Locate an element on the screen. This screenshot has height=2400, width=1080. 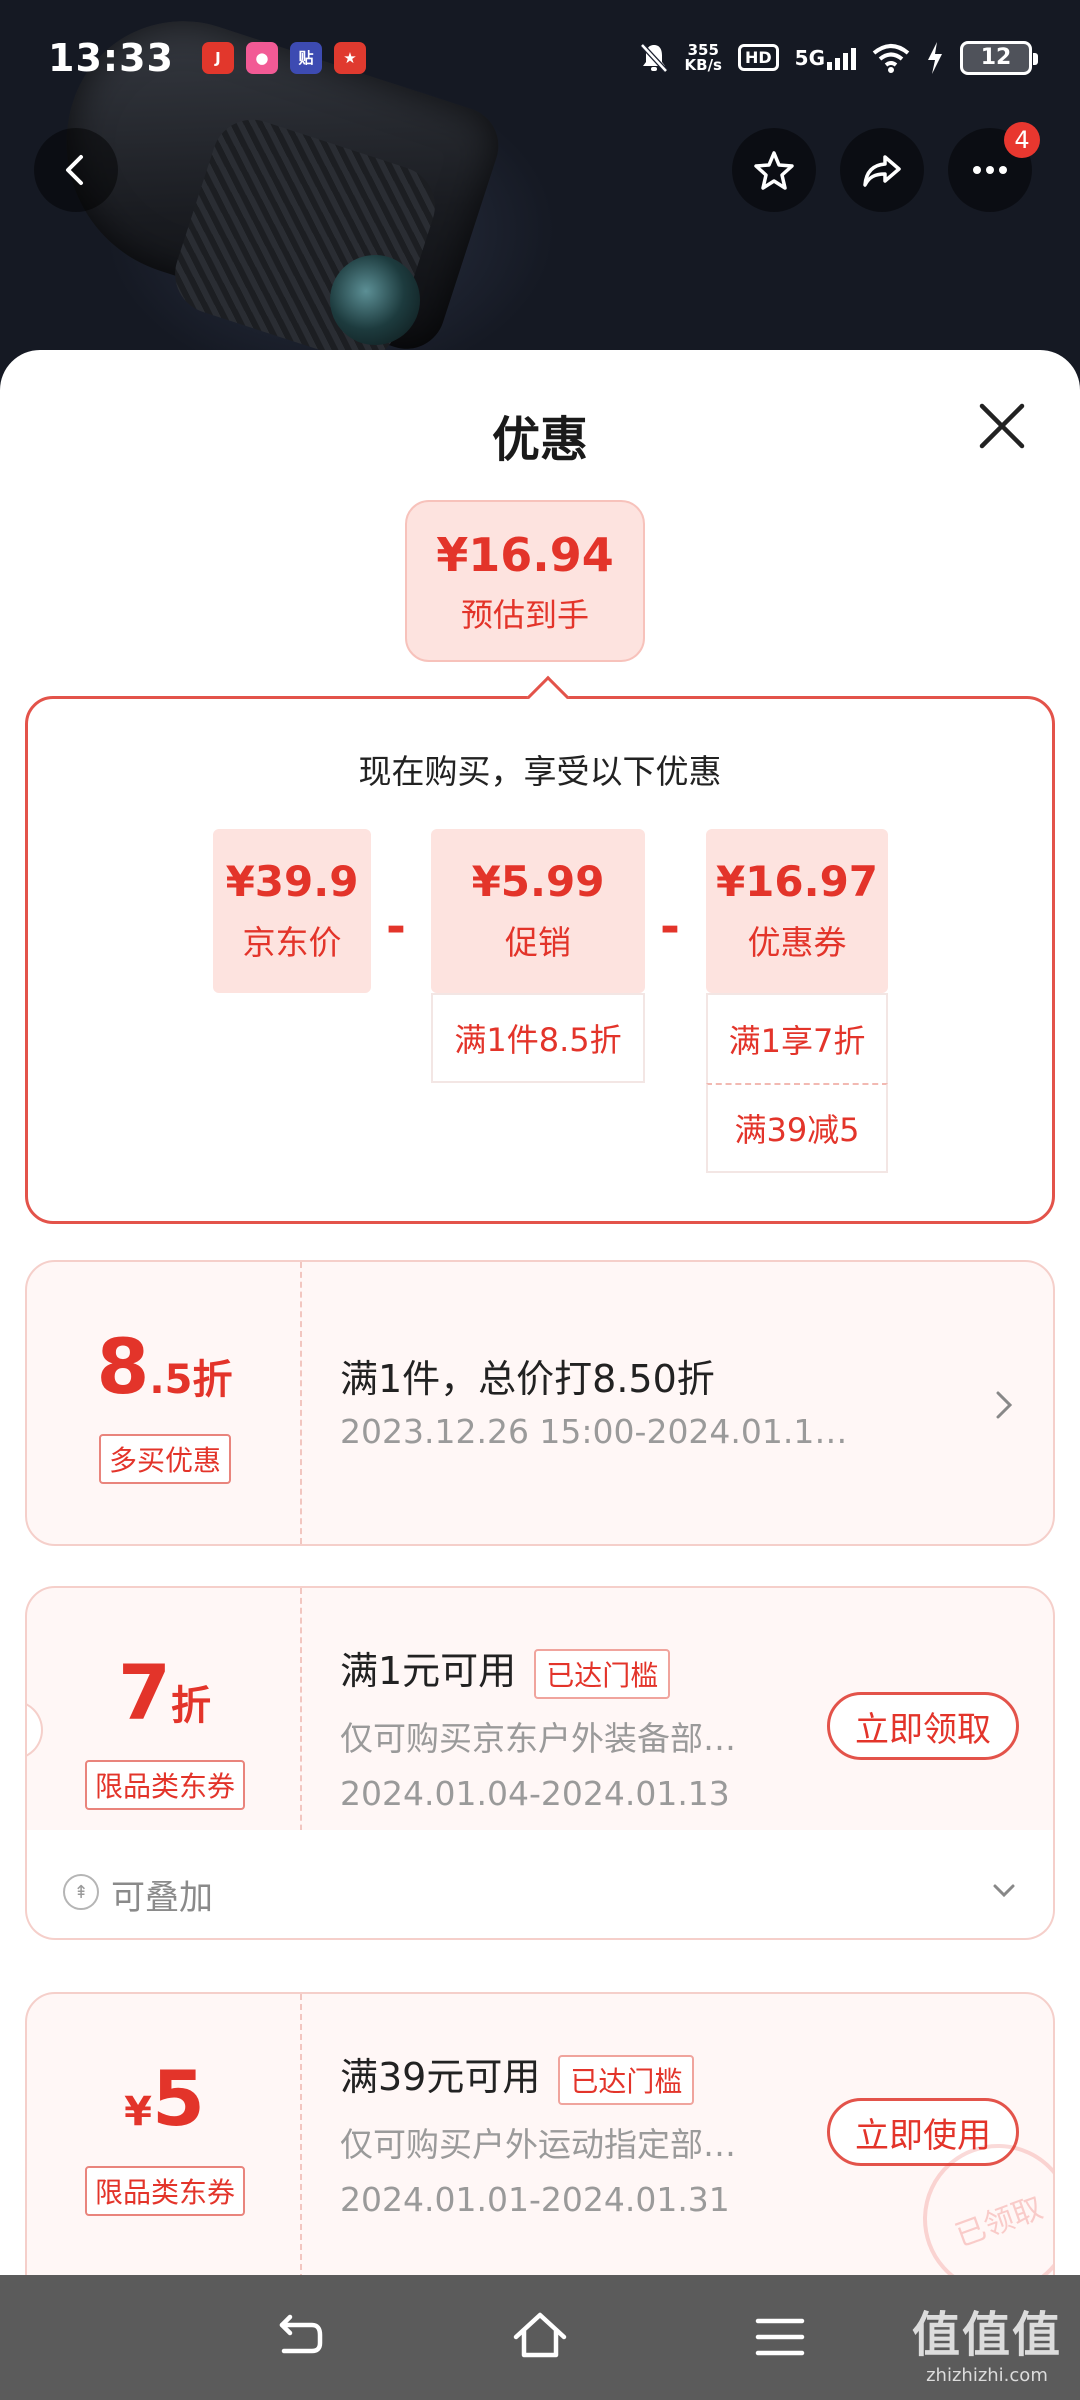
mute-bell-icon is located at coordinates (653, 57).